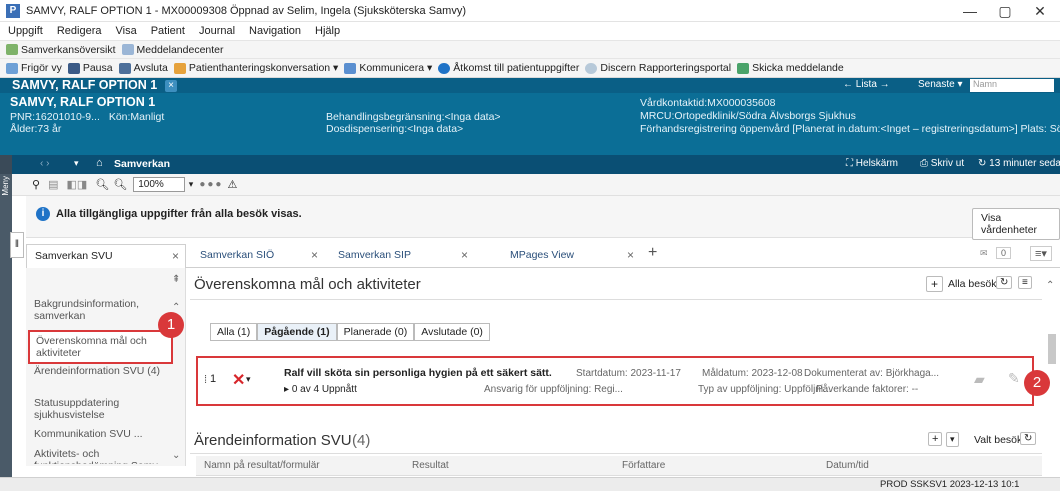 The width and height of the screenshot is (1060, 491). I want to click on back-forward-icon: ‹ ›, so click(44, 163).